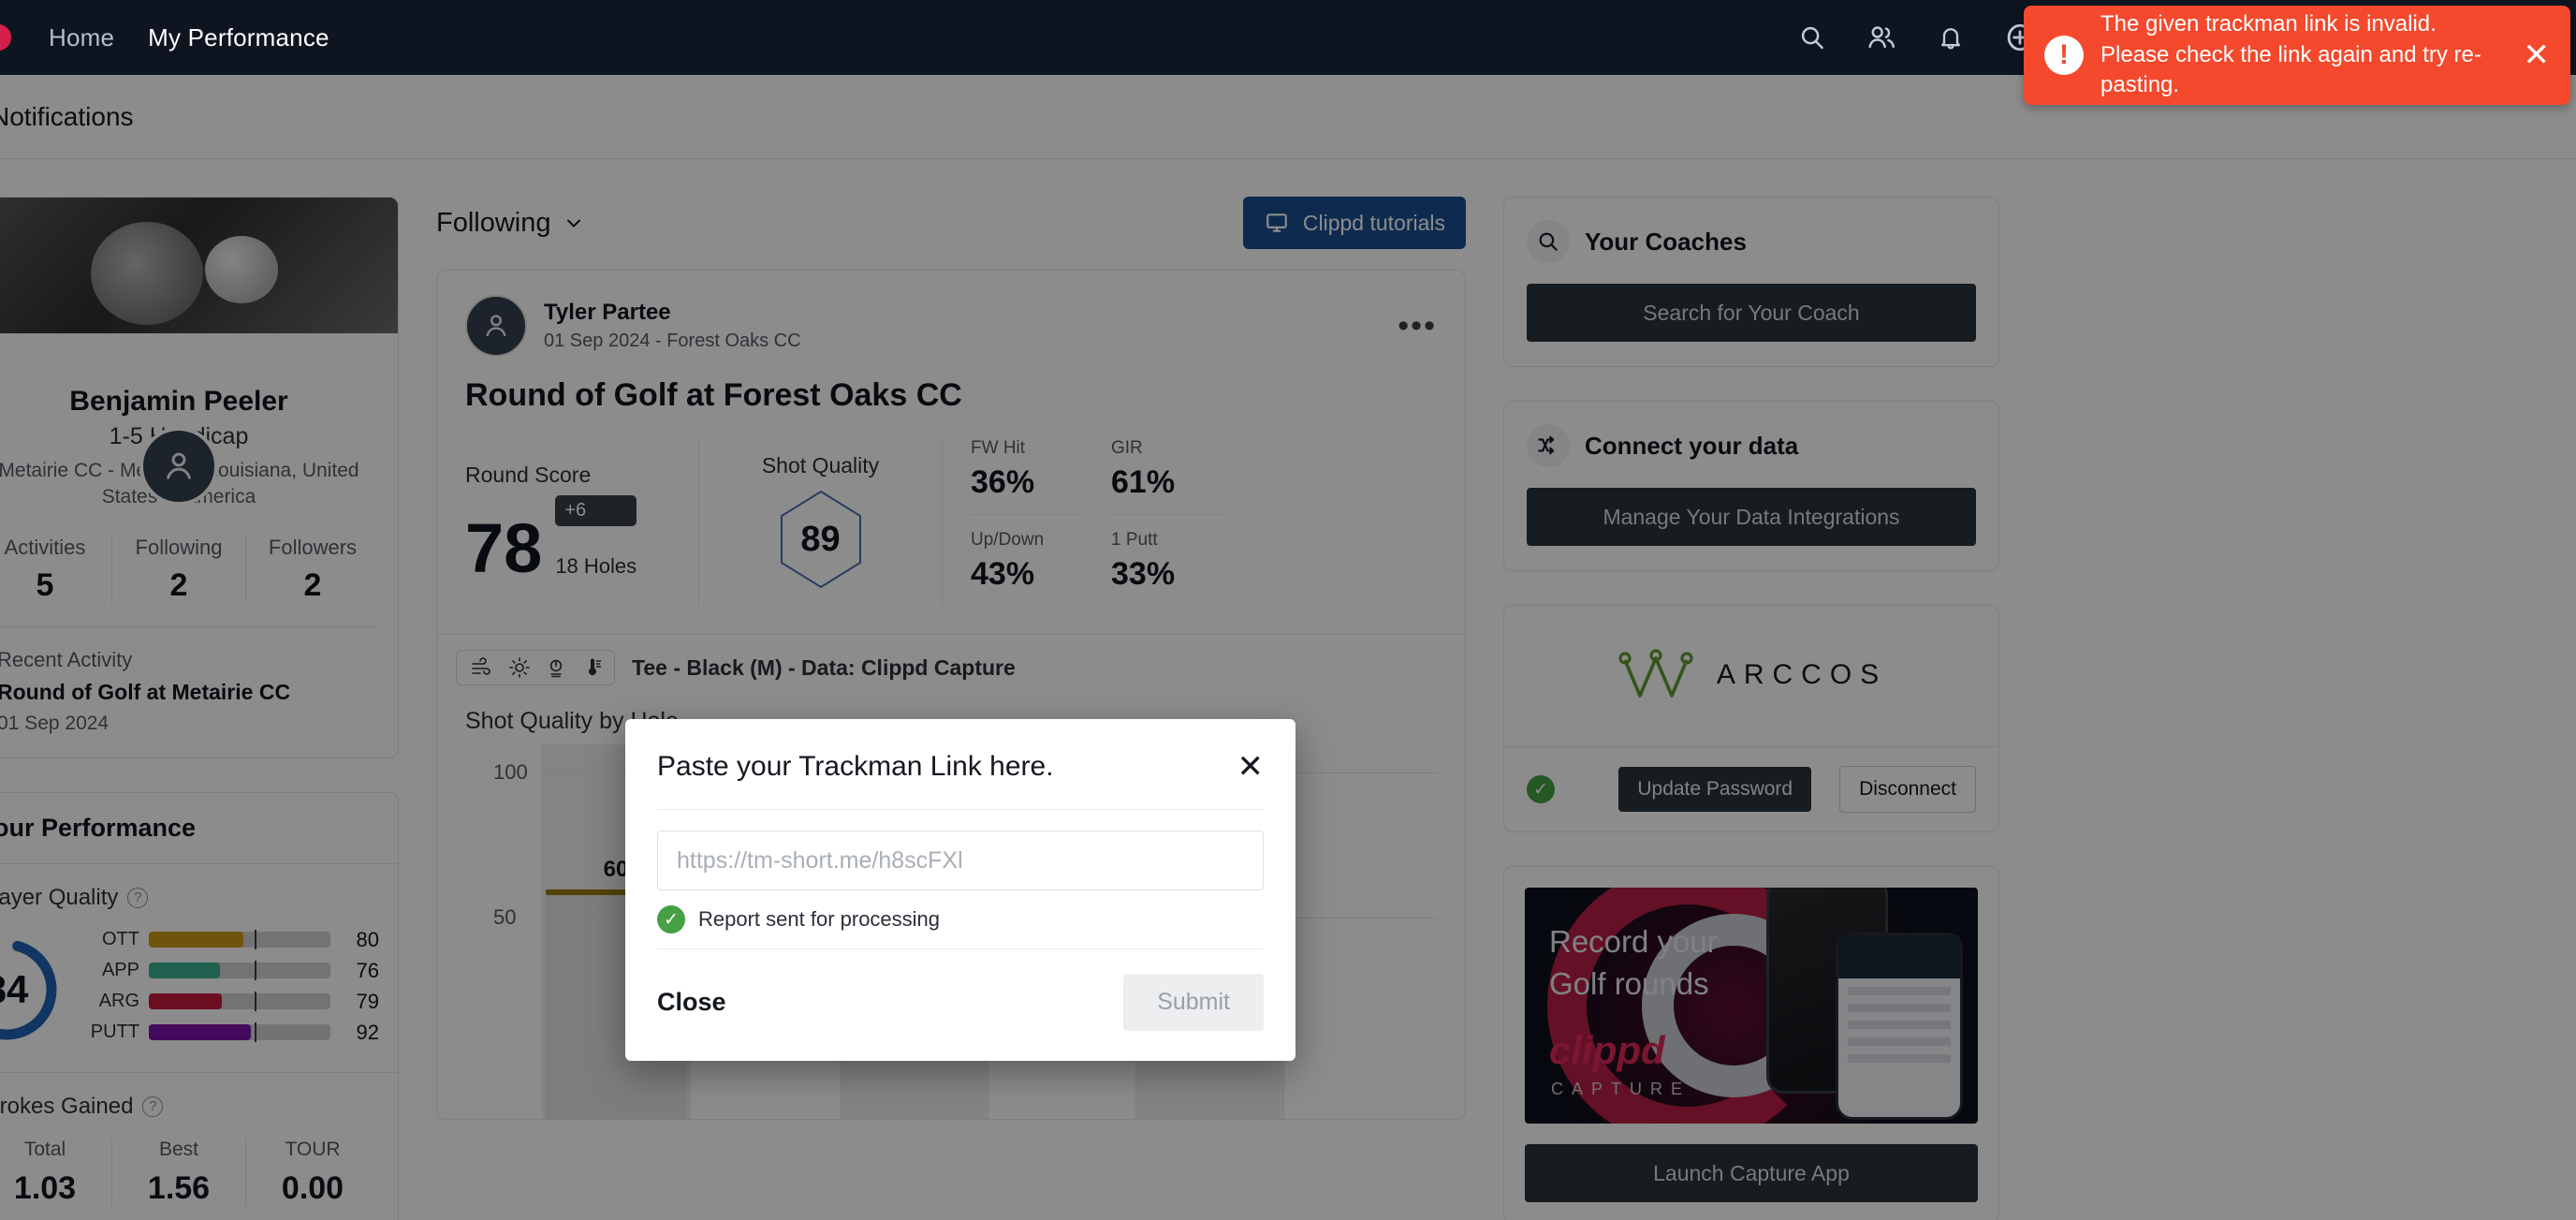 The width and height of the screenshot is (2576, 1220). What do you see at coordinates (120, 970) in the screenshot?
I see `pq-key: APP` at bounding box center [120, 970].